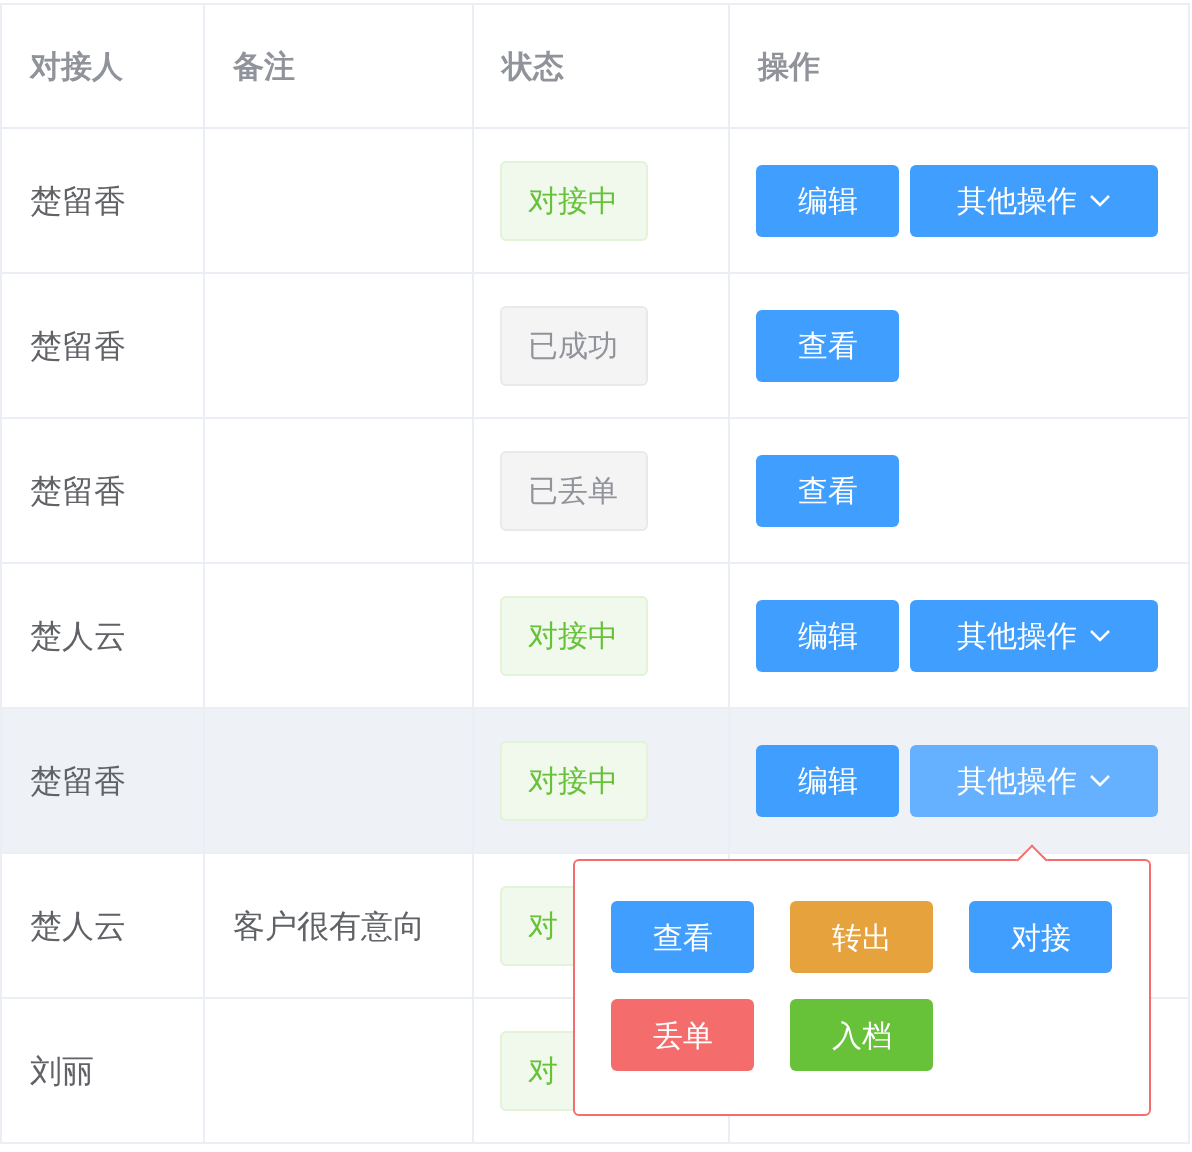 This screenshot has height=1152, width=1192. I want to click on column-header: 状态, so click(533, 65).